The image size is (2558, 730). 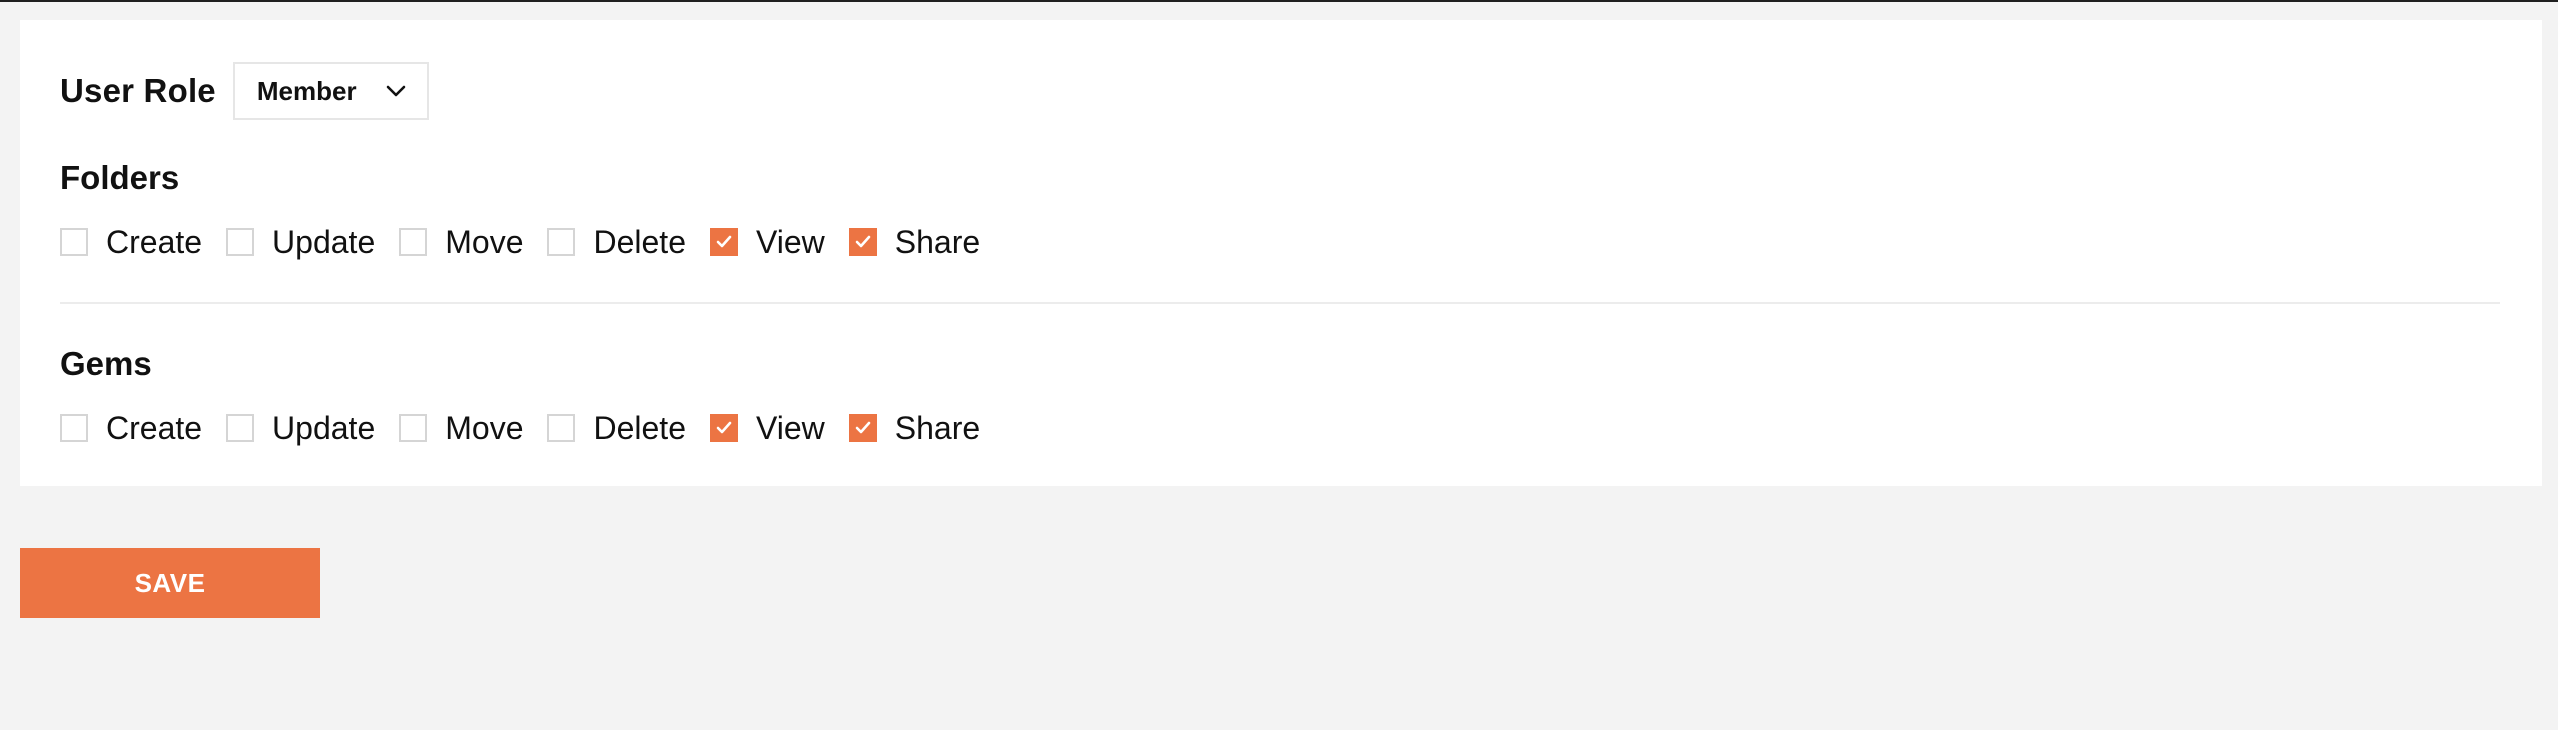 I want to click on folders-create-checkbox: Create, so click(x=131, y=242).